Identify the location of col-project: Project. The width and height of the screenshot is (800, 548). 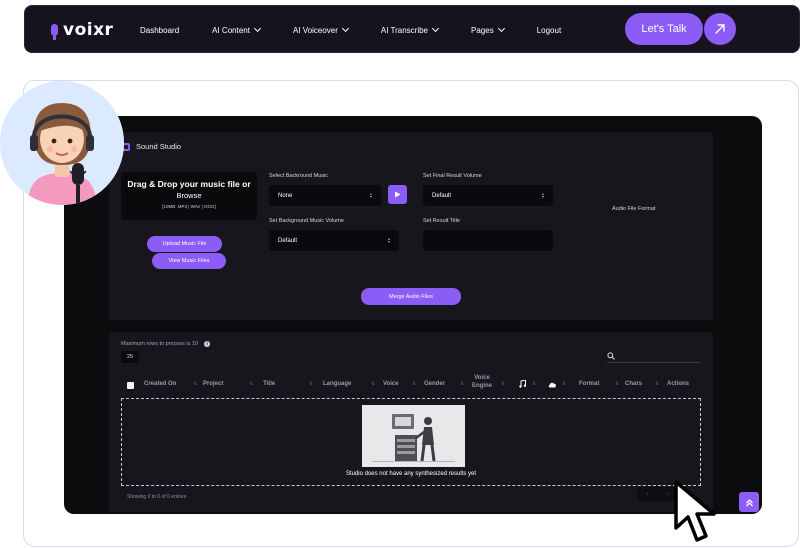
(213, 384).